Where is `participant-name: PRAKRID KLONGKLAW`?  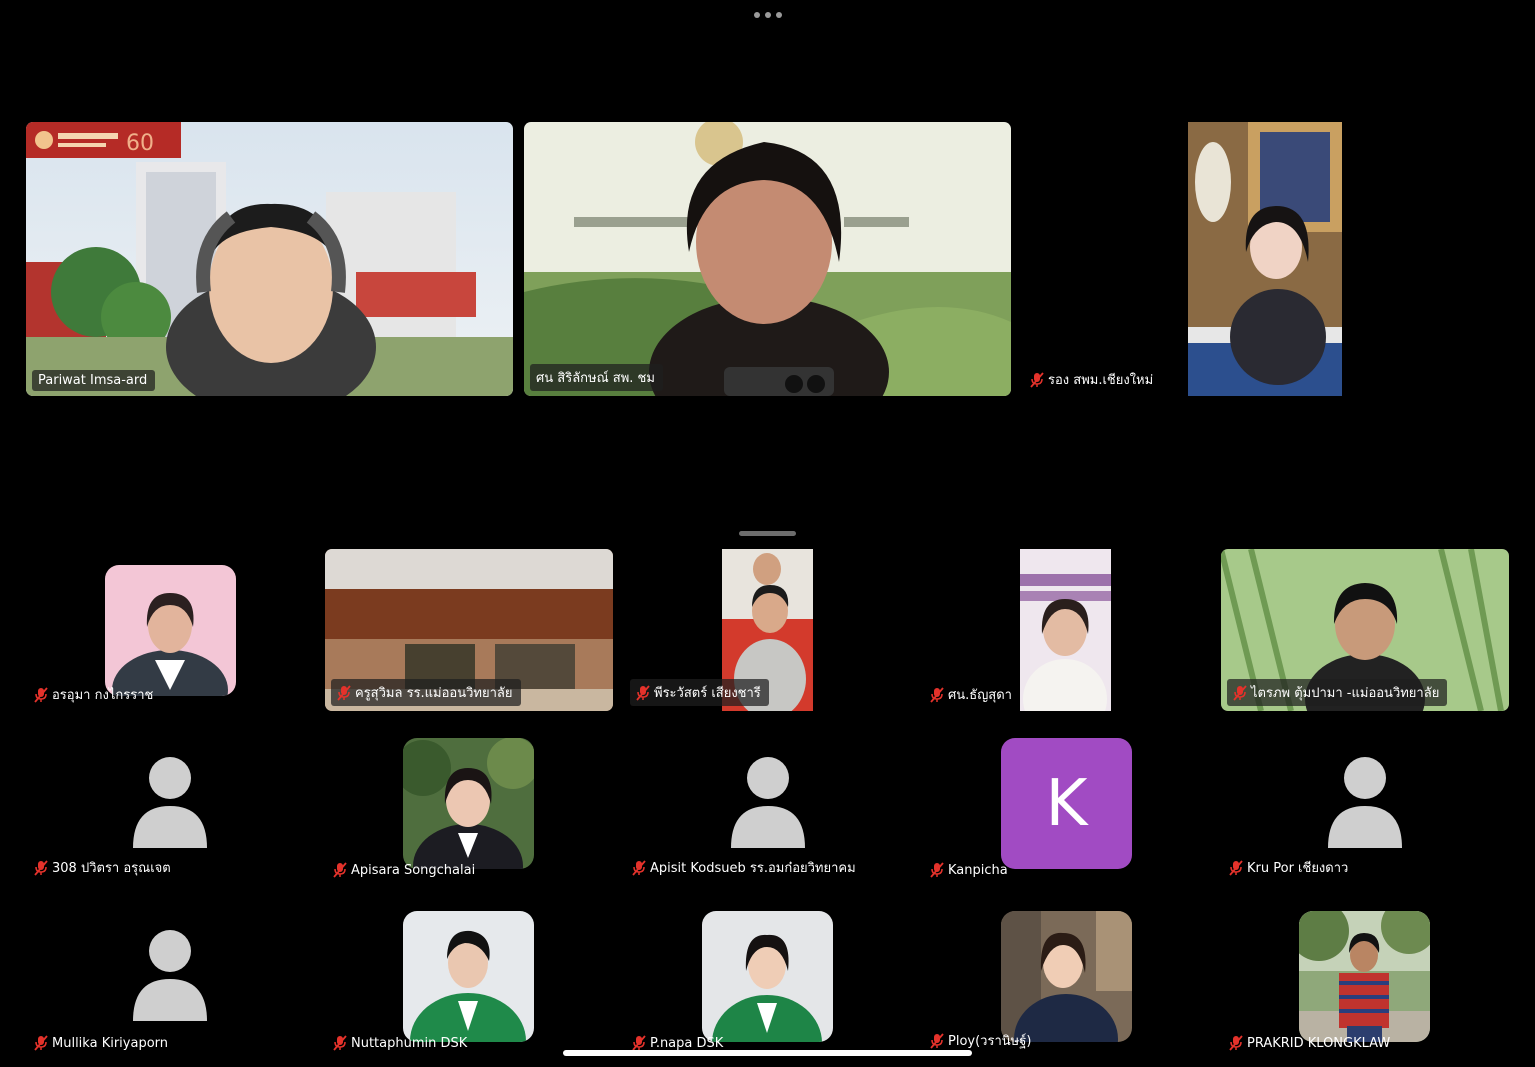 participant-name: PRAKRID KLONGKLAW is located at coordinates (1319, 1043).